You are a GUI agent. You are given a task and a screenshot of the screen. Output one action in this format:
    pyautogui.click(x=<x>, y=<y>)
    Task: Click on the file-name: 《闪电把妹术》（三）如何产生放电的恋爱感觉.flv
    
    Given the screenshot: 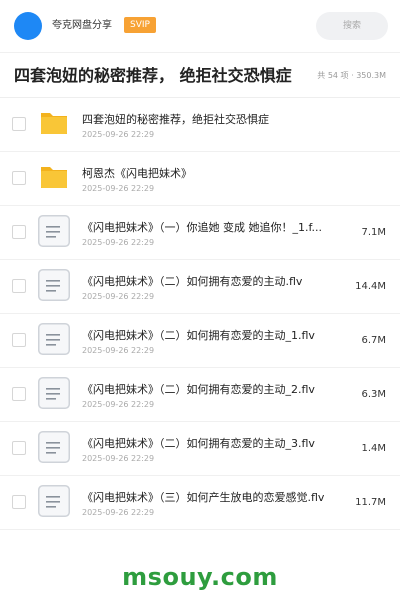 What is the action you would take?
    pyautogui.click(x=203, y=497)
    